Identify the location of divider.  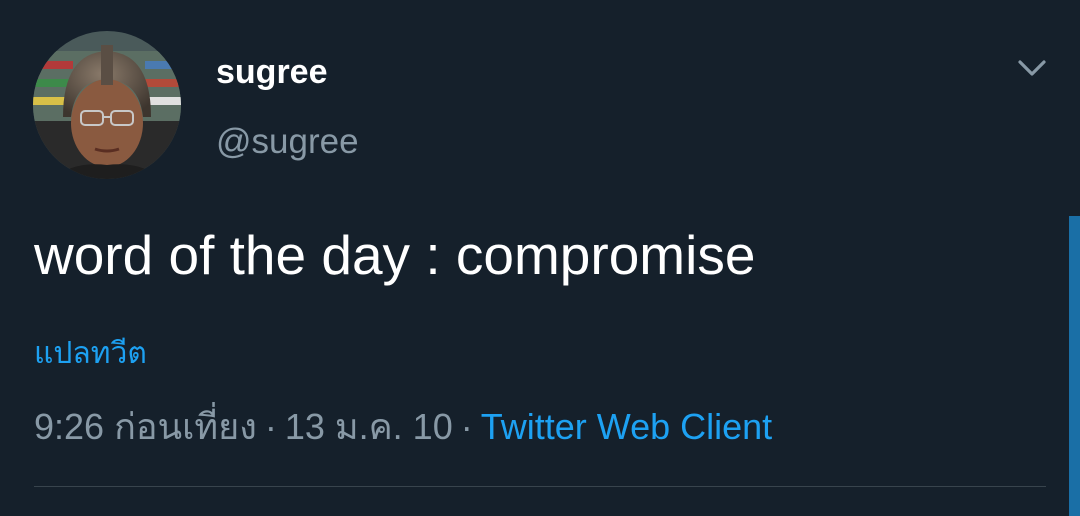
(540, 486).